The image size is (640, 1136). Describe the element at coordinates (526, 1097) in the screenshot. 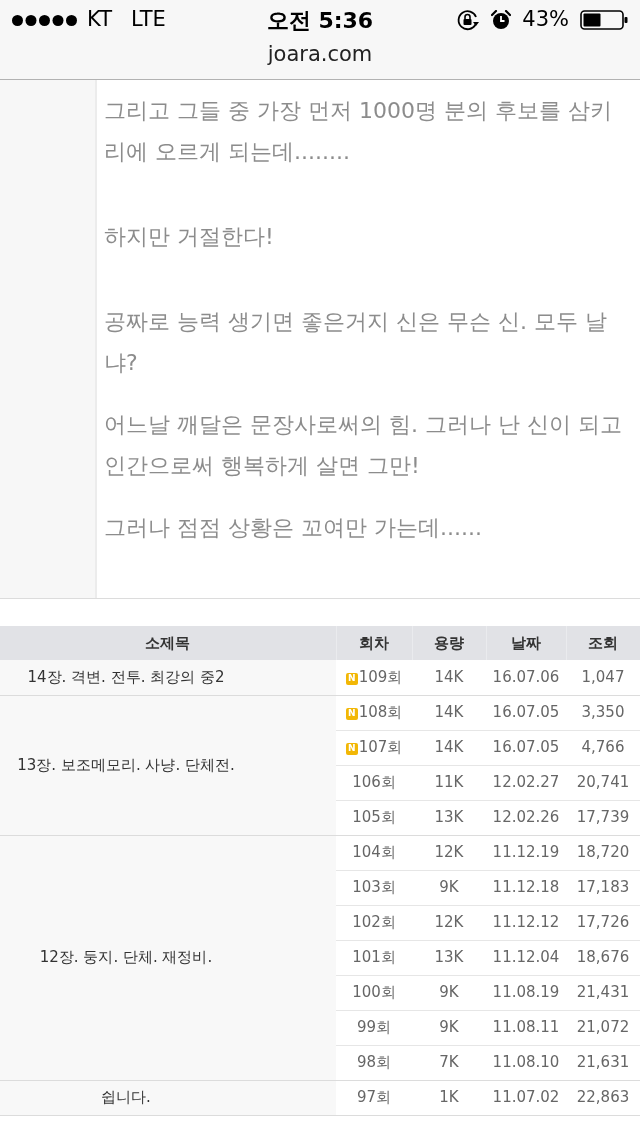

I see `publish-date: 11.07.02` at that location.